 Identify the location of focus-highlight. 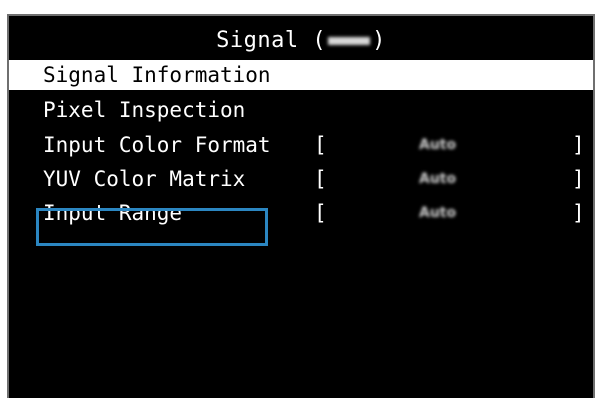
(152, 227).